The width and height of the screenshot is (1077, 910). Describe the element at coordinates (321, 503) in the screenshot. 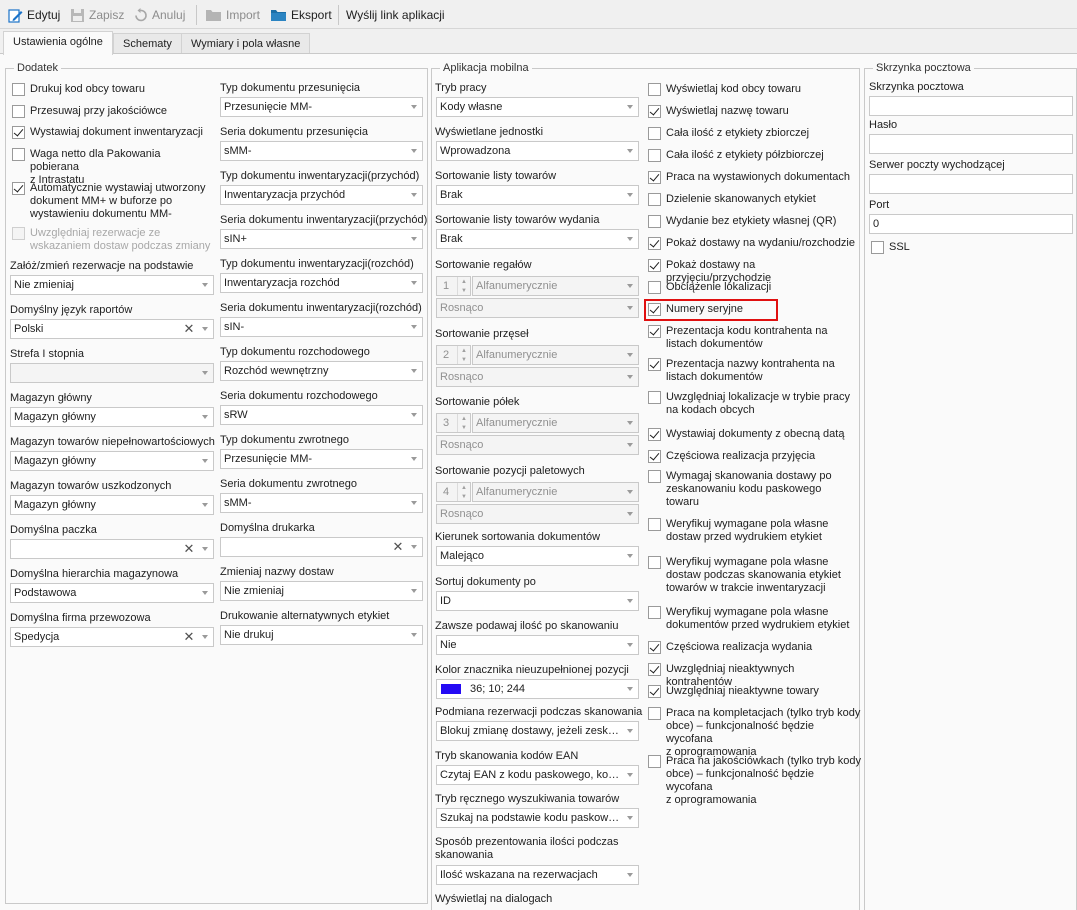

I see `return-series-dropdown: sMM-` at that location.